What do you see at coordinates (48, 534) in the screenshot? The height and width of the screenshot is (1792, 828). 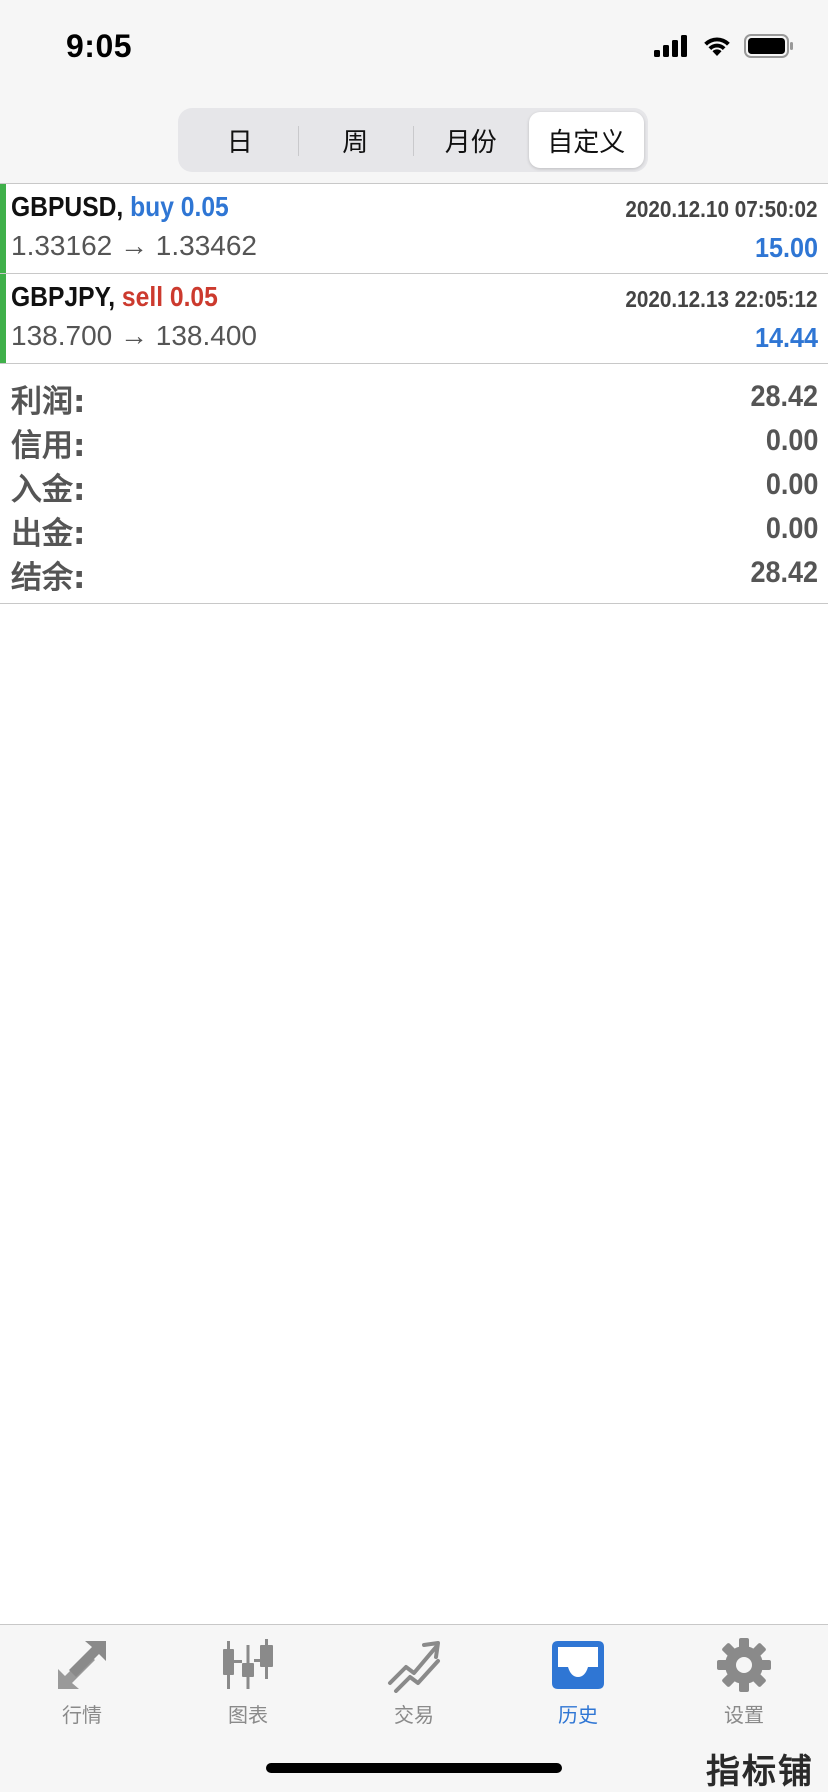 I see `summary-label: 出金:` at bounding box center [48, 534].